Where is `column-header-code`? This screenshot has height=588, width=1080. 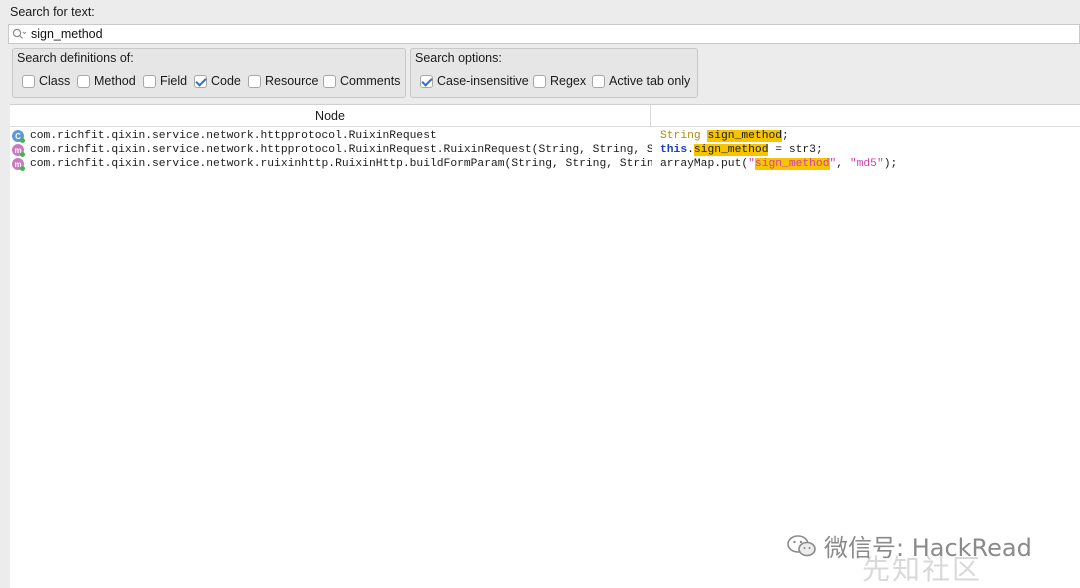
column-header-code is located at coordinates (865, 116).